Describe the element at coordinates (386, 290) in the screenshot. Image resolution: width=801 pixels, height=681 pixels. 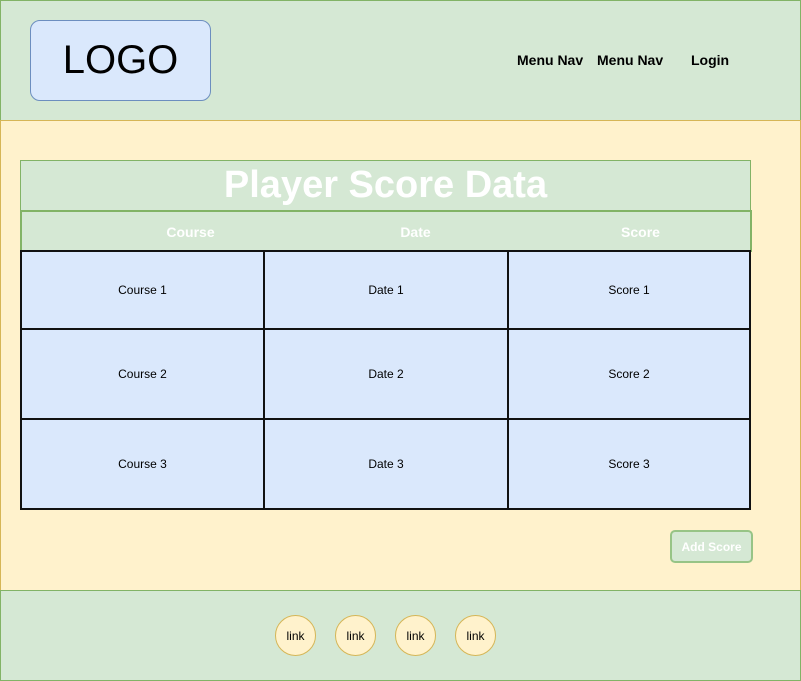
I see `table-cell-date: Date 1` at that location.